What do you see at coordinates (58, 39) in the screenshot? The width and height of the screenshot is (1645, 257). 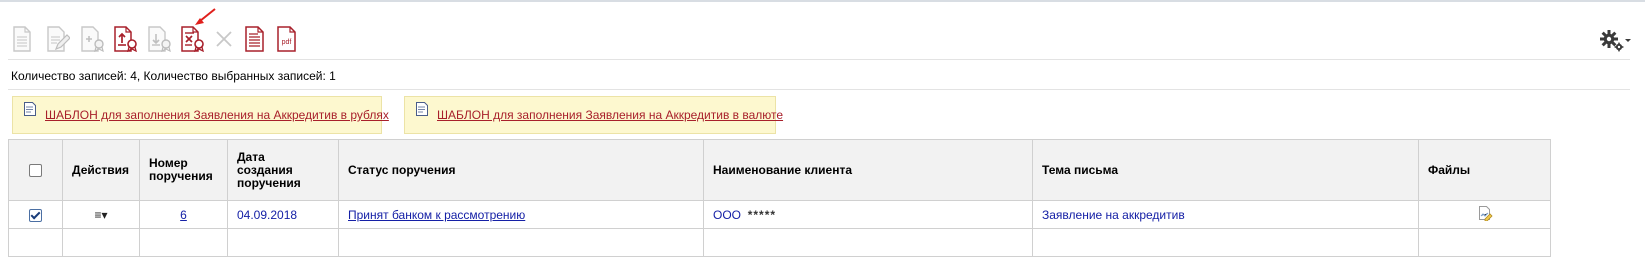 I see `edit-document-icon` at bounding box center [58, 39].